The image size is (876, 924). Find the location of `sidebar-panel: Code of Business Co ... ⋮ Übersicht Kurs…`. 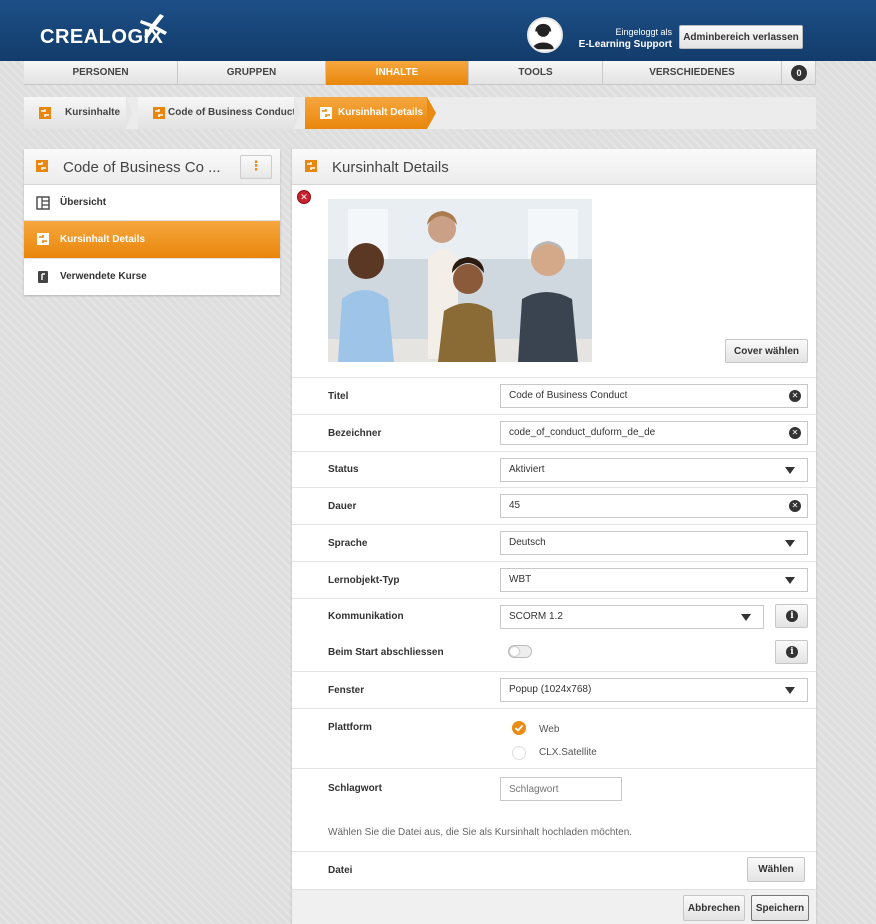

sidebar-panel: Code of Business Co ... ⋮ Übersicht Kurs… is located at coordinates (152, 222).